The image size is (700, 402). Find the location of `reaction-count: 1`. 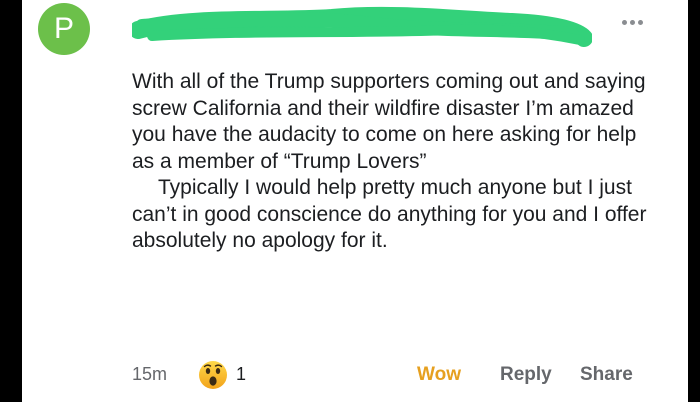

reaction-count: 1 is located at coordinates (241, 374).